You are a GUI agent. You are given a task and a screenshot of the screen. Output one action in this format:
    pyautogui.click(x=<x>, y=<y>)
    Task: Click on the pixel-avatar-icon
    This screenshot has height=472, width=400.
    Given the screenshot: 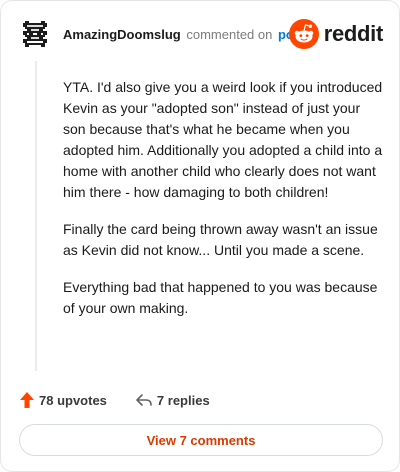 What is the action you would take?
    pyautogui.click(x=35, y=34)
    